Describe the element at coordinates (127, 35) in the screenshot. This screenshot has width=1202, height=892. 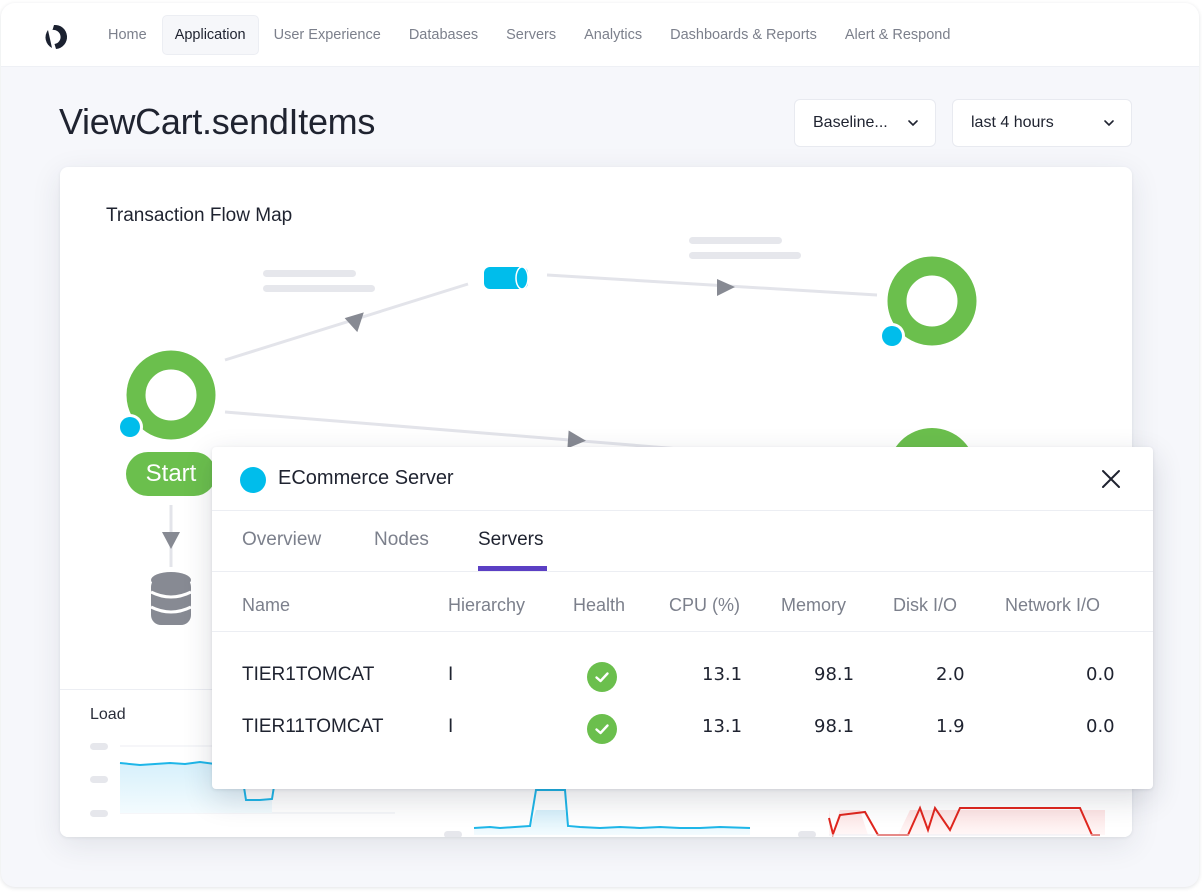
I see `nav-item-home: Home` at that location.